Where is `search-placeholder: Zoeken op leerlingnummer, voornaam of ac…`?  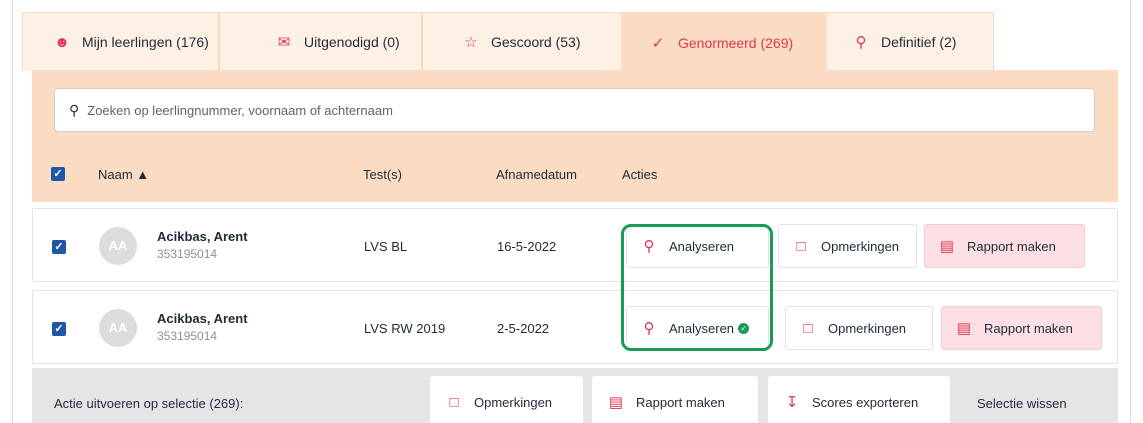 search-placeholder: Zoeken op leerlingnummer, voornaam of ac… is located at coordinates (240, 110).